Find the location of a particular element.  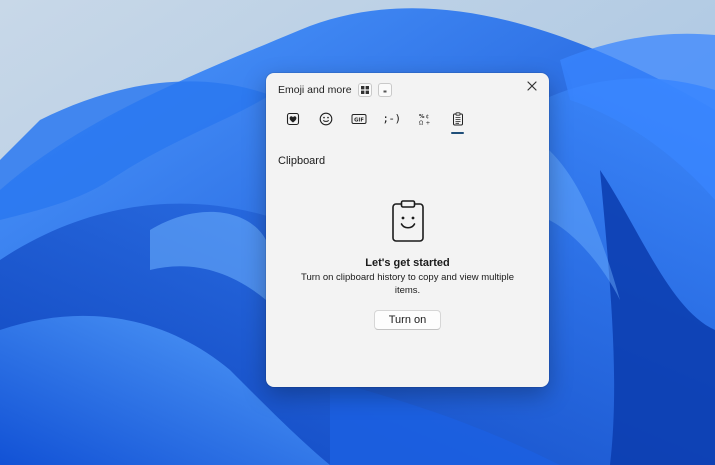

tab-clipboard is located at coordinates (457, 121).